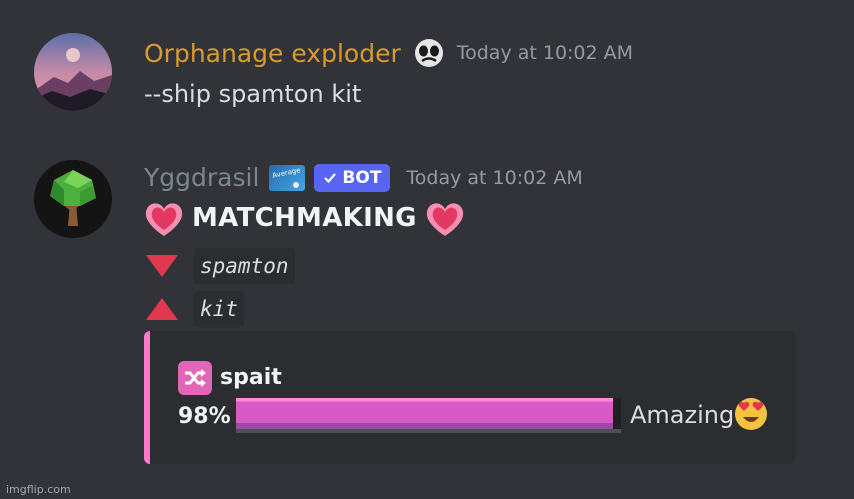  Describe the element at coordinates (425, 413) in the screenshot. I see `match-progress-fill` at that location.